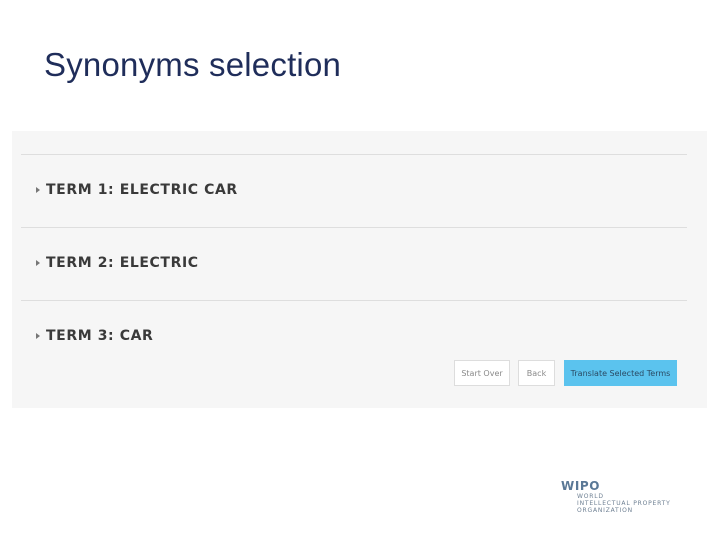  Describe the element at coordinates (624, 503) in the screenshot. I see `logo-line-intellectual-property: INTELLECTUAL PROPERTY` at that location.